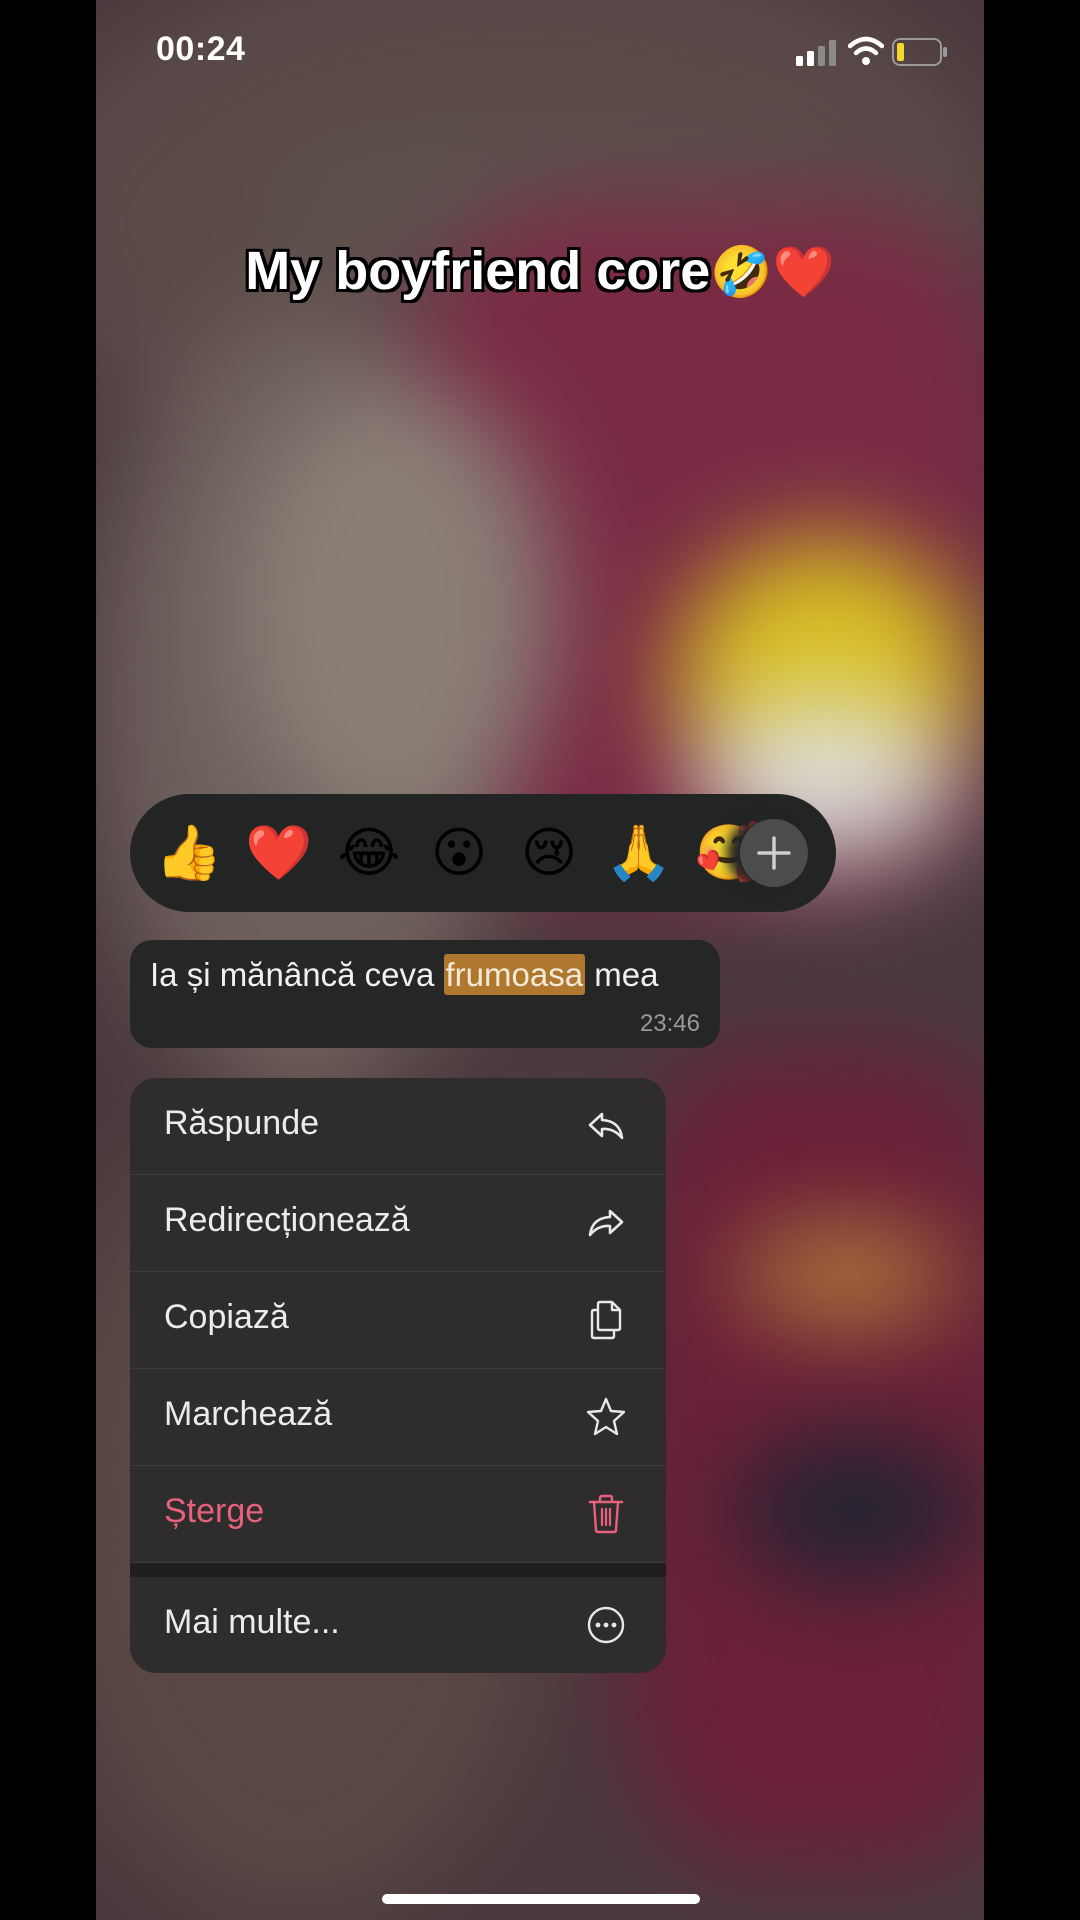  I want to click on menu-item-label: Șterge, so click(214, 1511).